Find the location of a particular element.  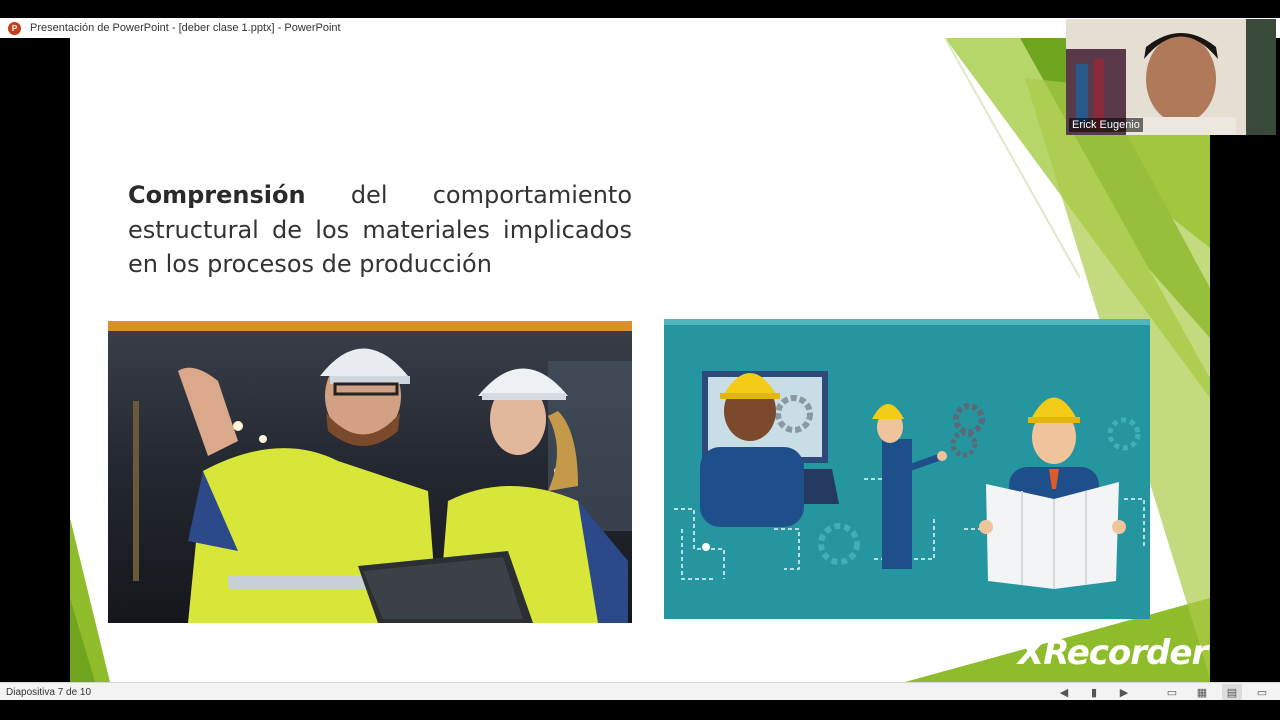

status-bar: Diapositiva 7 de 10 ◀ ▮ ▶ ▭ ▦ ▤ ▭ is located at coordinates (640, 691).